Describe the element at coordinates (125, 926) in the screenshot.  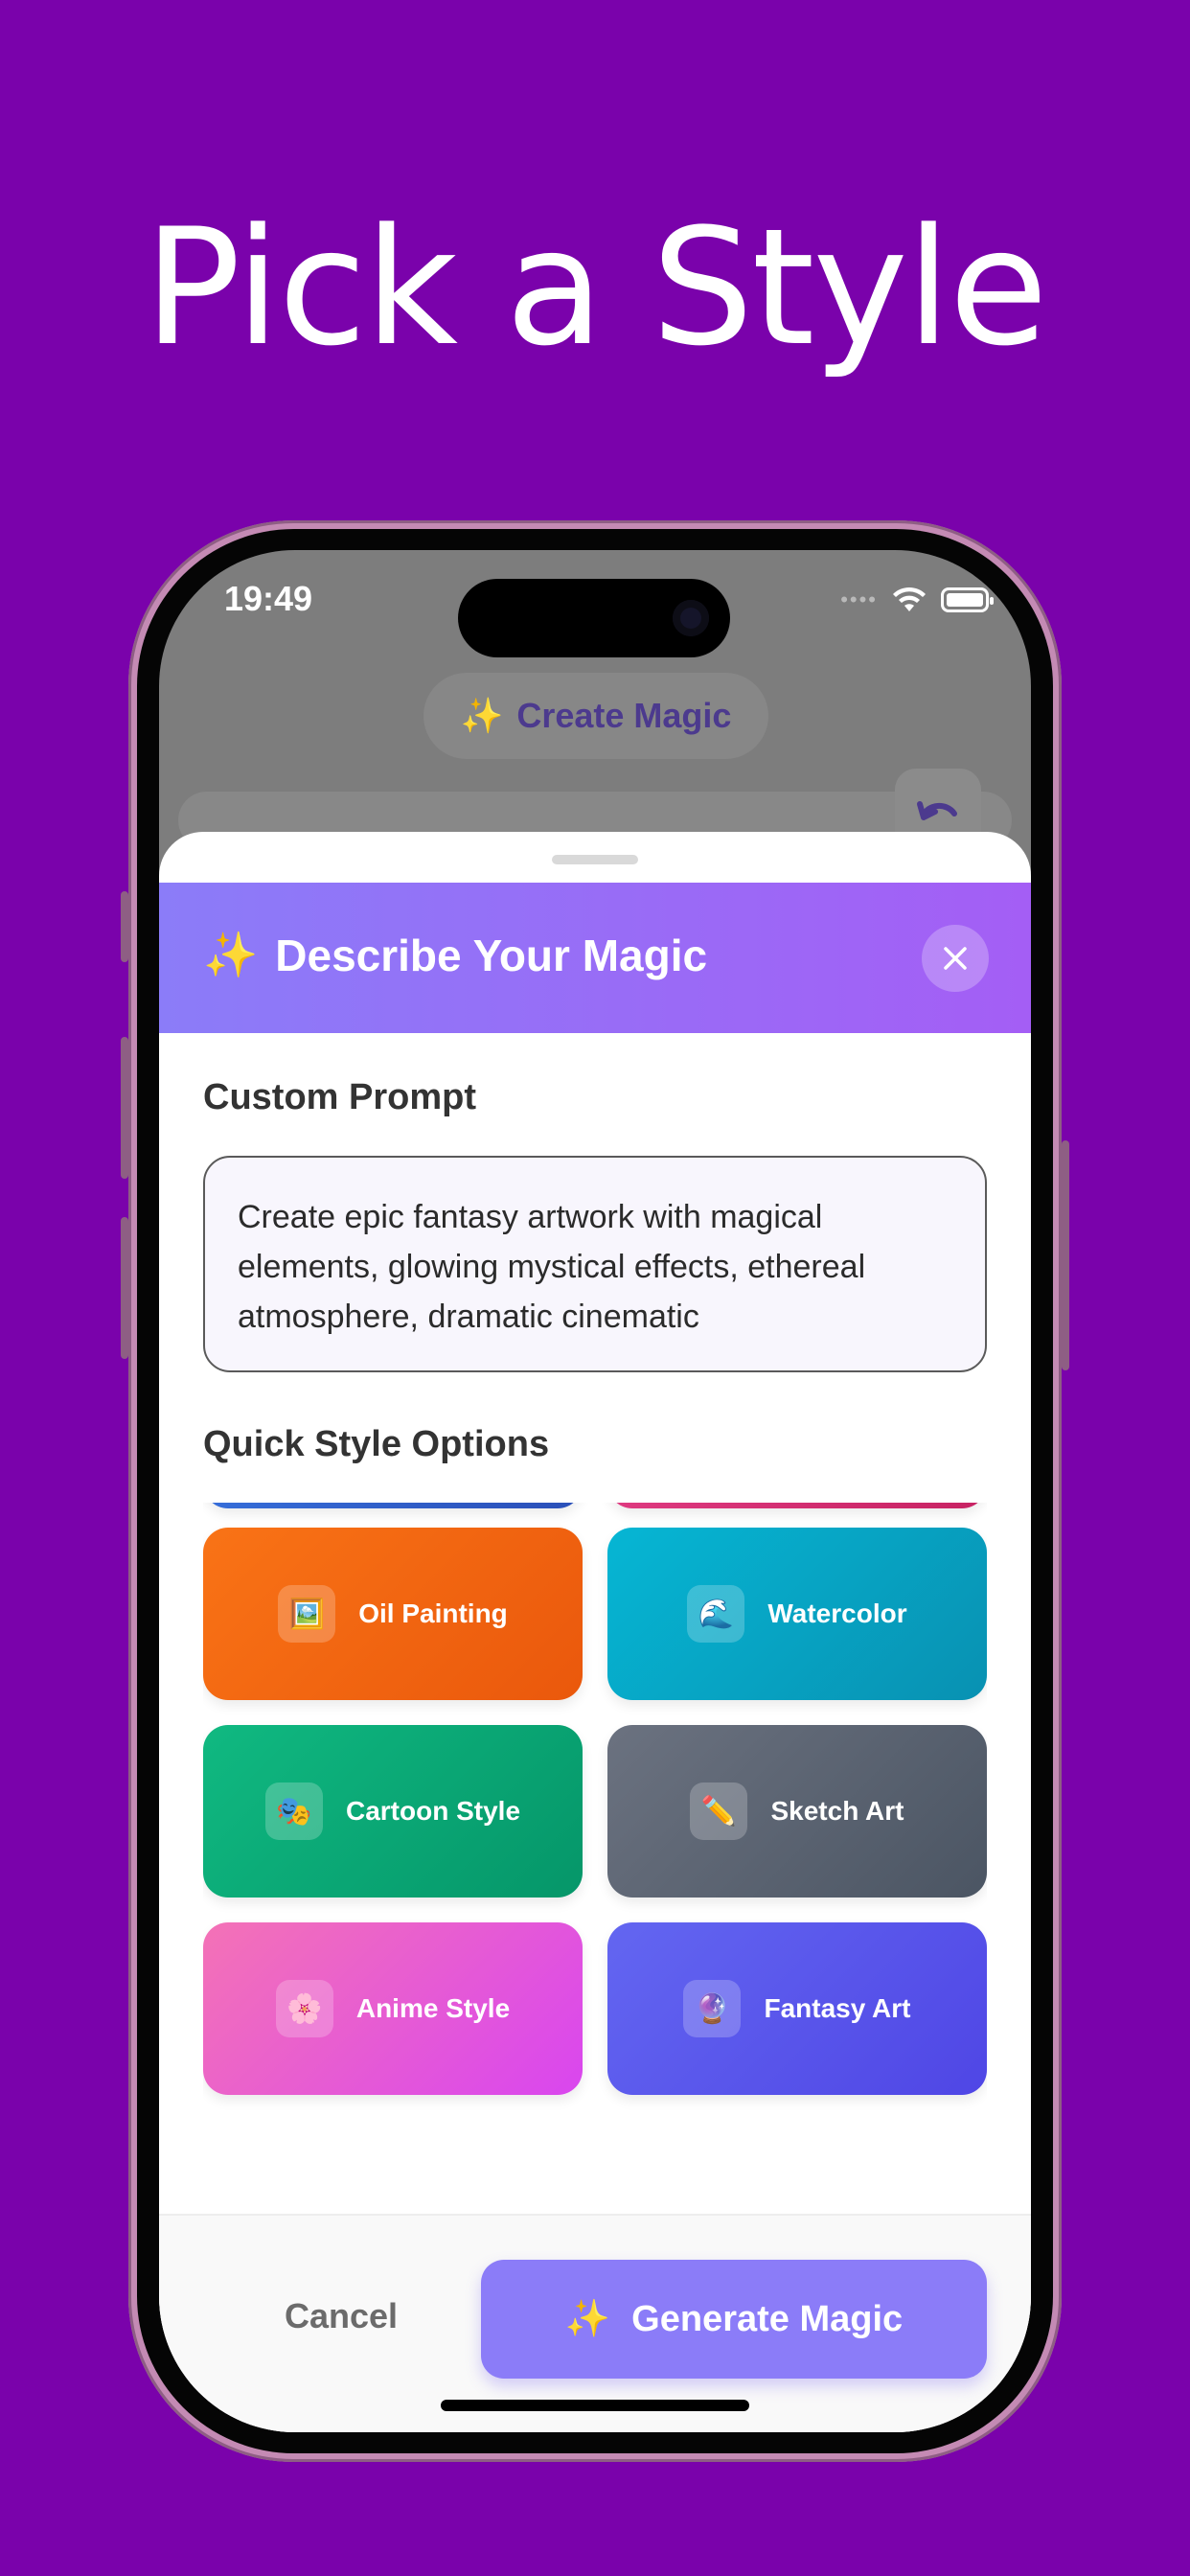
I see `phone-action-button` at that location.